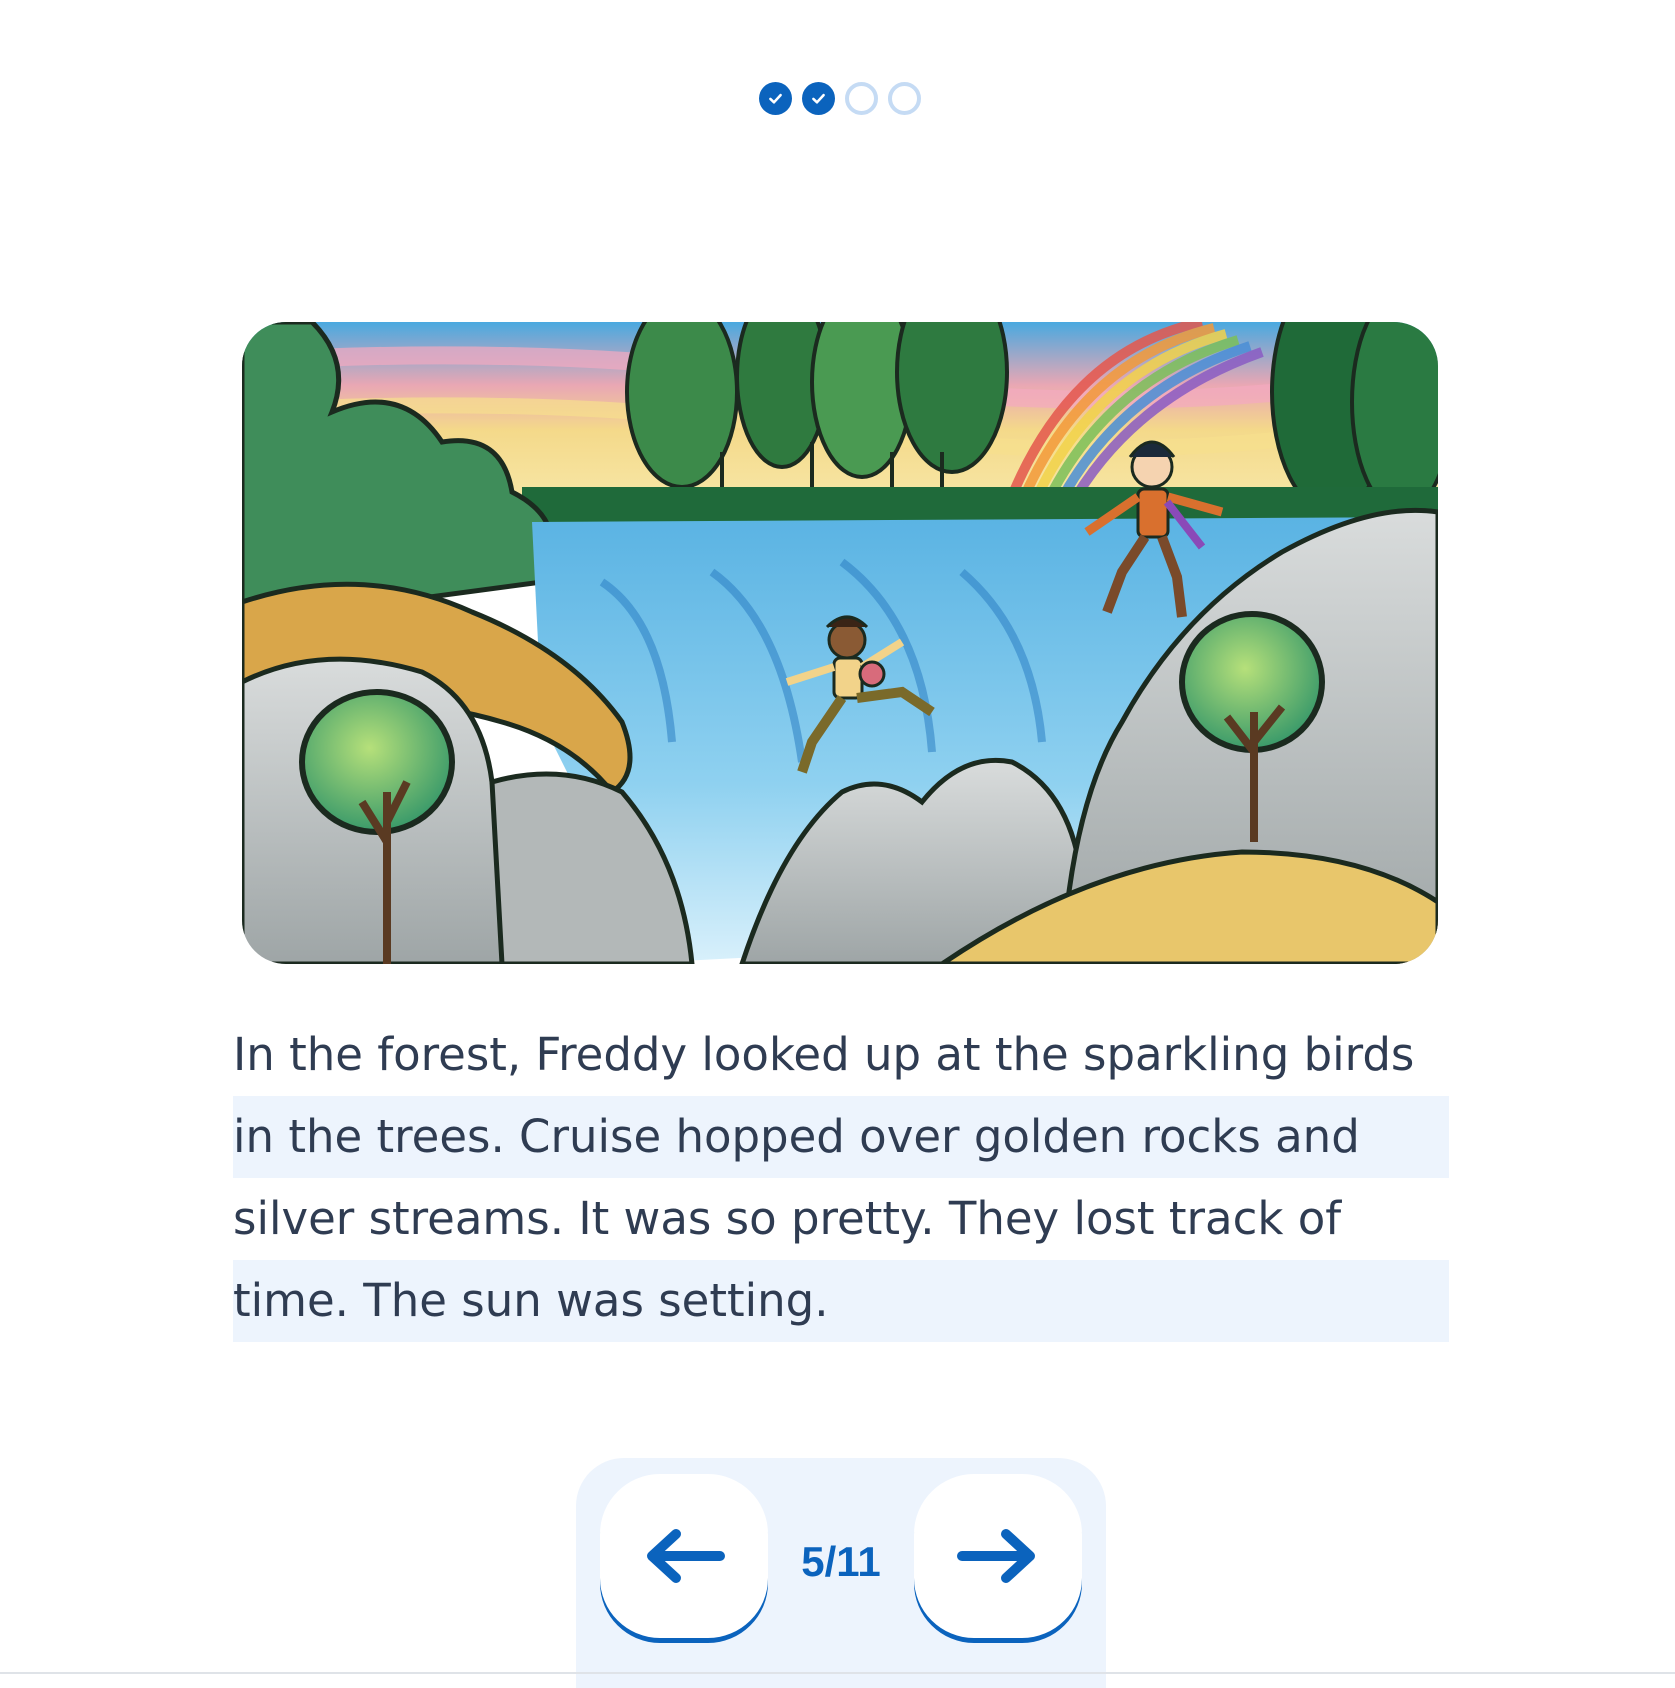 The width and height of the screenshot is (1675, 1688). I want to click on arrow-right-icon, so click(996, 1556).